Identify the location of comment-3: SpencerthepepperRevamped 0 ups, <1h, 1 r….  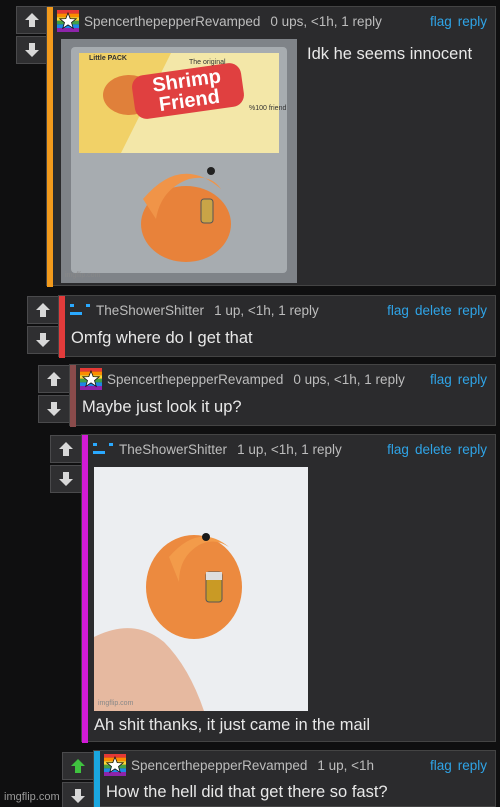
(282, 395).